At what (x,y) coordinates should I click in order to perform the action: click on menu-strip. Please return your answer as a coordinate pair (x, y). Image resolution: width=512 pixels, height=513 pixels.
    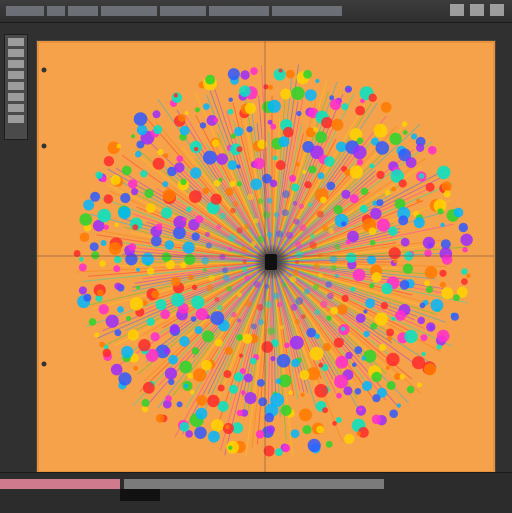
    Looking at the image, I should click on (174, 11).